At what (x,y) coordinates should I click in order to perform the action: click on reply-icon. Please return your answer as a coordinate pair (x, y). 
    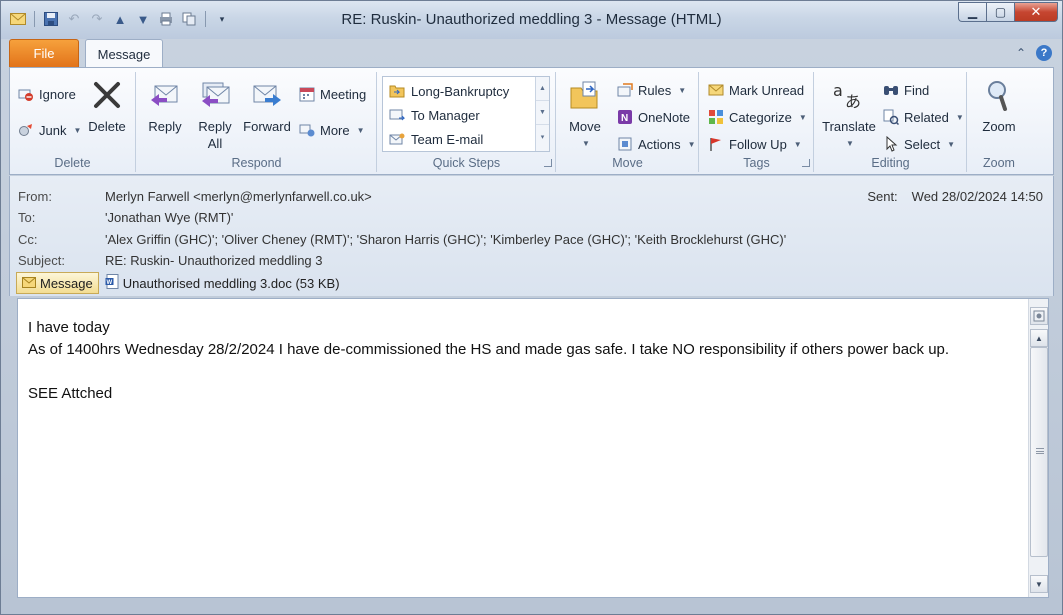
    Looking at the image, I should click on (165, 95).